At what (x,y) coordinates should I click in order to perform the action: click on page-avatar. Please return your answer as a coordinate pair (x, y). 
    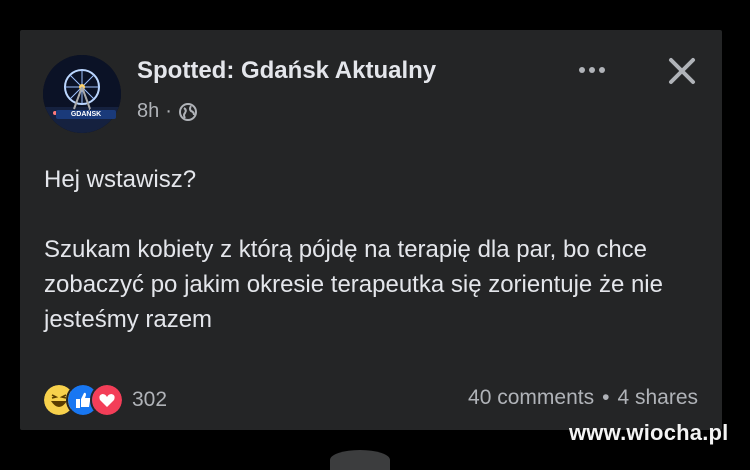
    Looking at the image, I should click on (82, 94).